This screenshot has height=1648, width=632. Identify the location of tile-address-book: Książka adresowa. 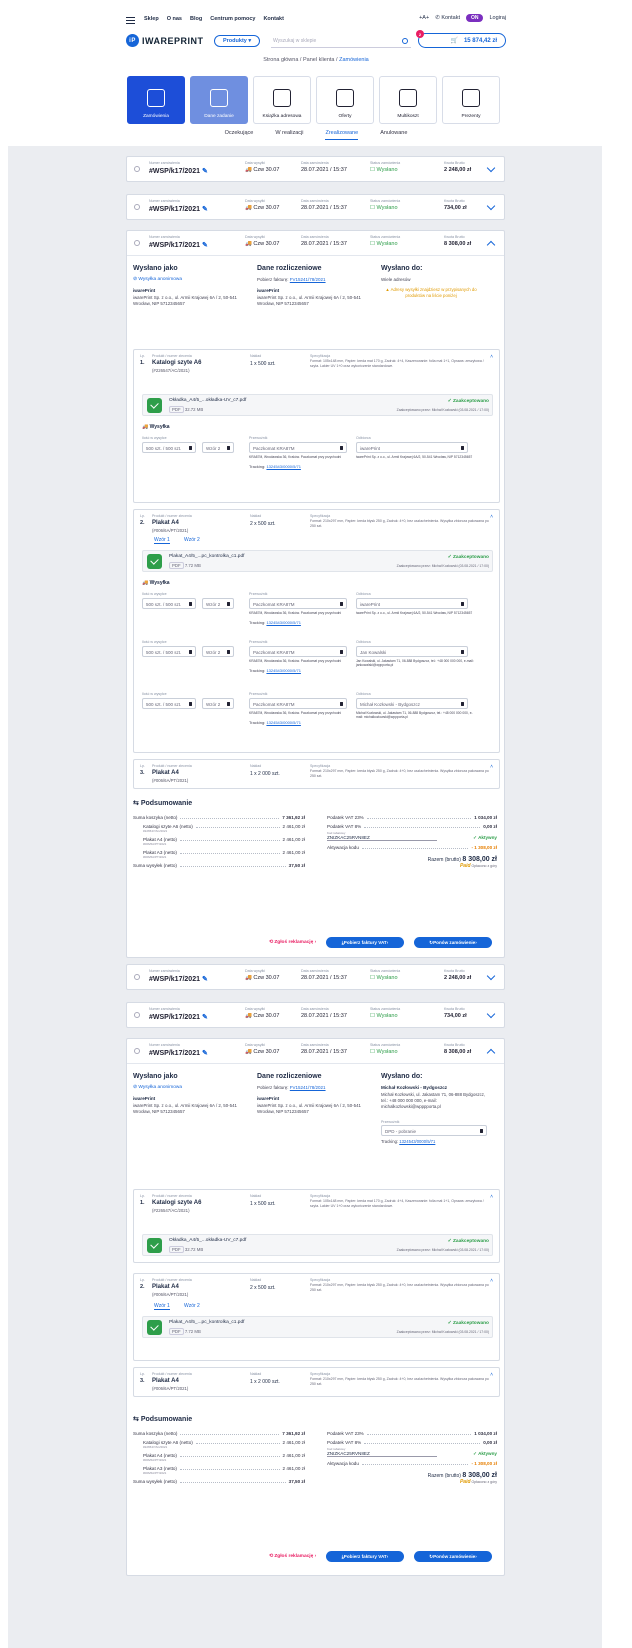
(282, 100).